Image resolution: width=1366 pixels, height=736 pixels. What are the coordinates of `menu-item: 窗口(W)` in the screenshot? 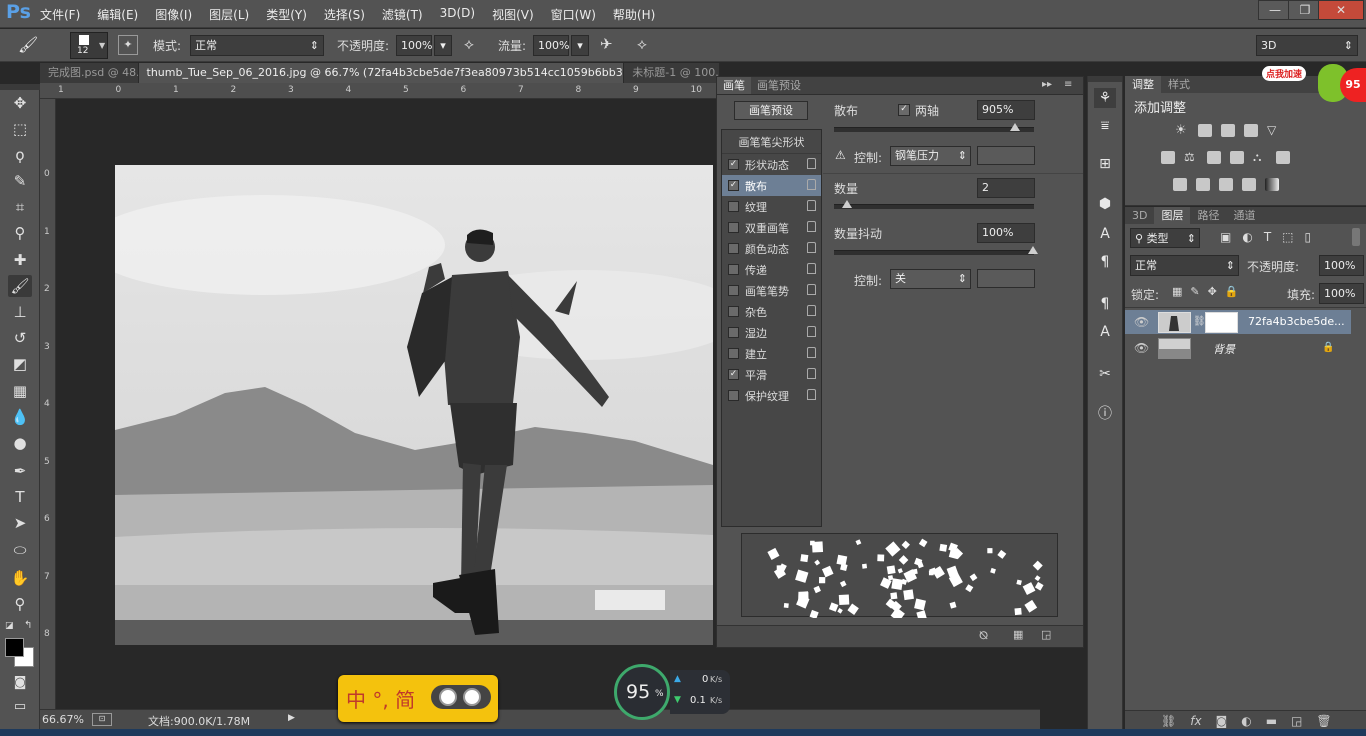 It's located at (573, 14).